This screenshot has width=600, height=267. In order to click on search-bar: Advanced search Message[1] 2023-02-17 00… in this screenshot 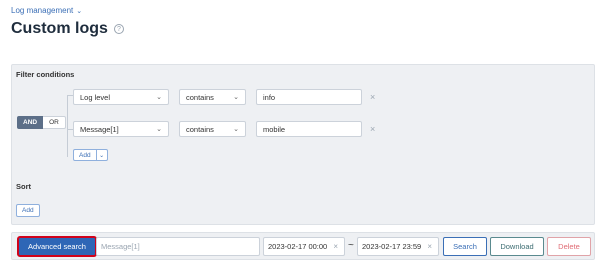, I will do `click(303, 246)`.